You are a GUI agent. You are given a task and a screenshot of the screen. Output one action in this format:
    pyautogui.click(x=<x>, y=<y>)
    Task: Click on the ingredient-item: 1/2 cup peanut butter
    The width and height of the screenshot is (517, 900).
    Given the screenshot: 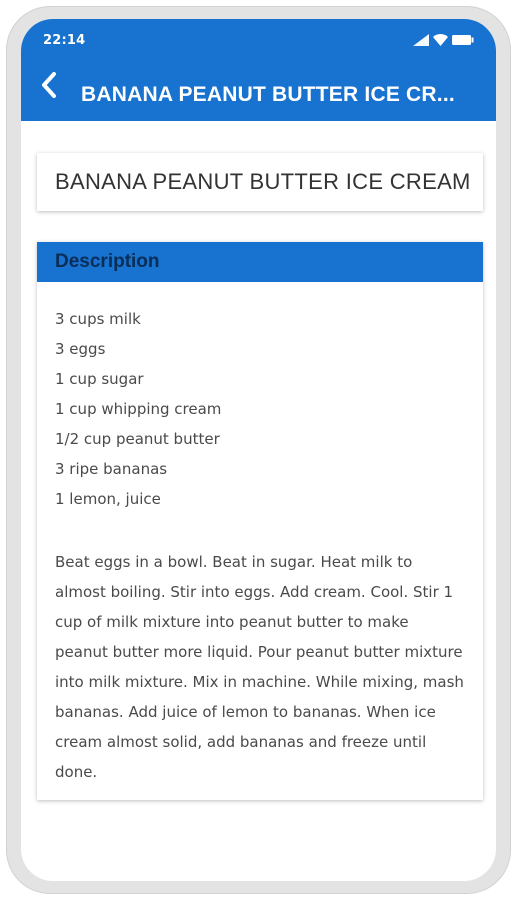 What is the action you would take?
    pyautogui.click(x=137, y=439)
    